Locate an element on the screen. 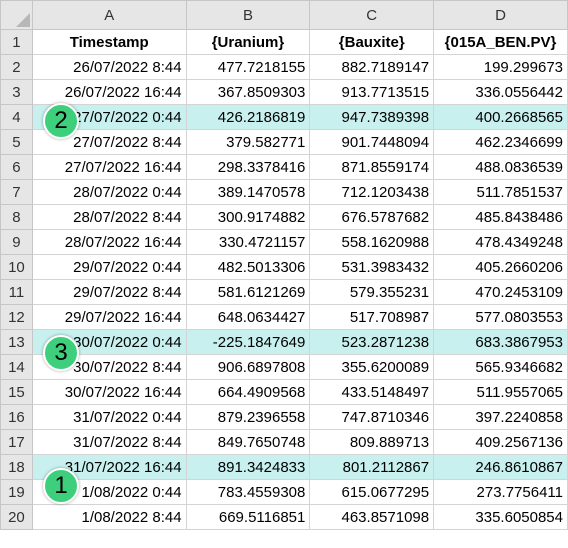 The height and width of the screenshot is (548, 568). cell-bauxite: 531.3983432 is located at coordinates (372, 267).